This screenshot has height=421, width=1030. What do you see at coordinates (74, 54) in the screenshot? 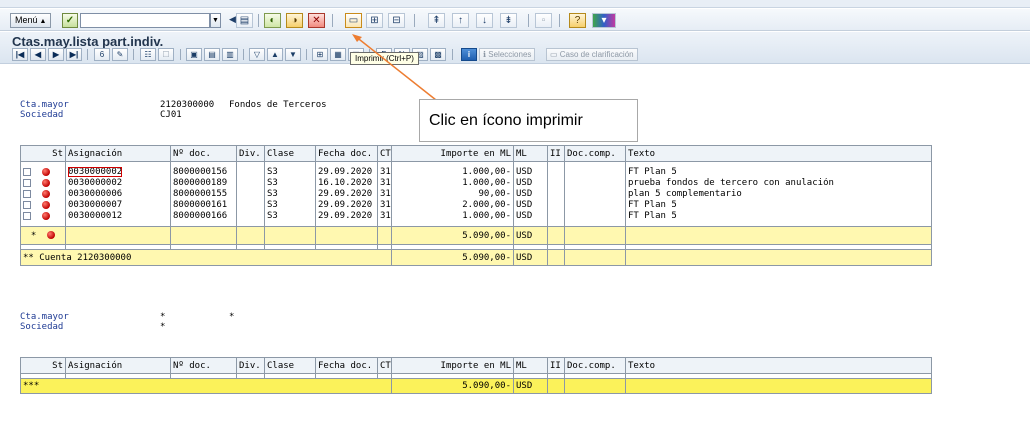
I see `last-item-icon: ▶|` at bounding box center [74, 54].